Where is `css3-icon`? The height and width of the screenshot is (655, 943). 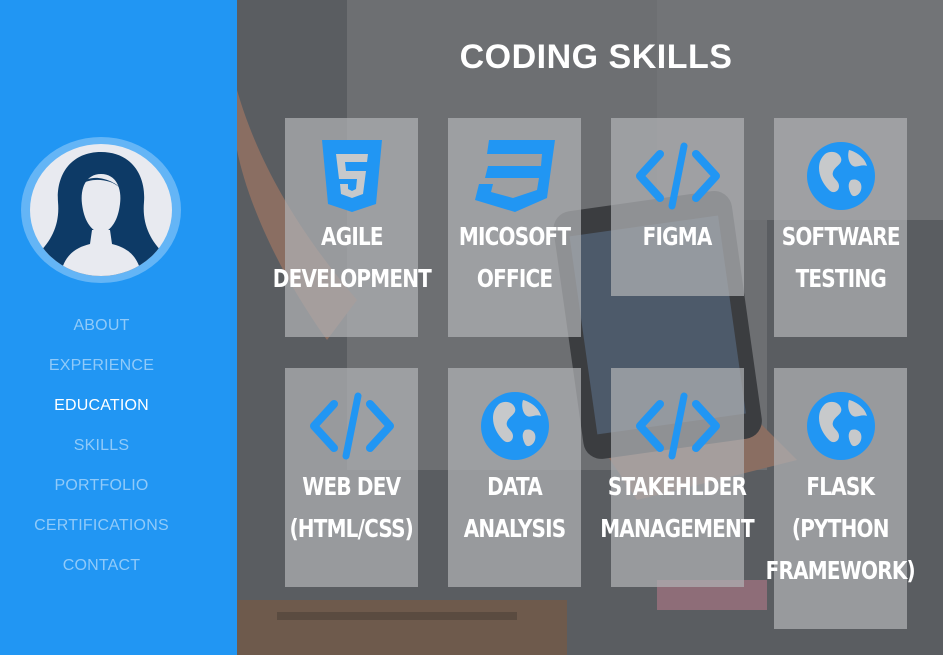 css3-icon is located at coordinates (514, 178).